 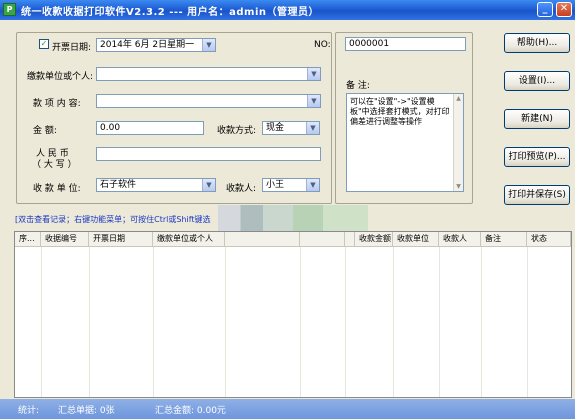 I want to click on payer-label: 缴款单位或个人:, so click(x=60, y=77).